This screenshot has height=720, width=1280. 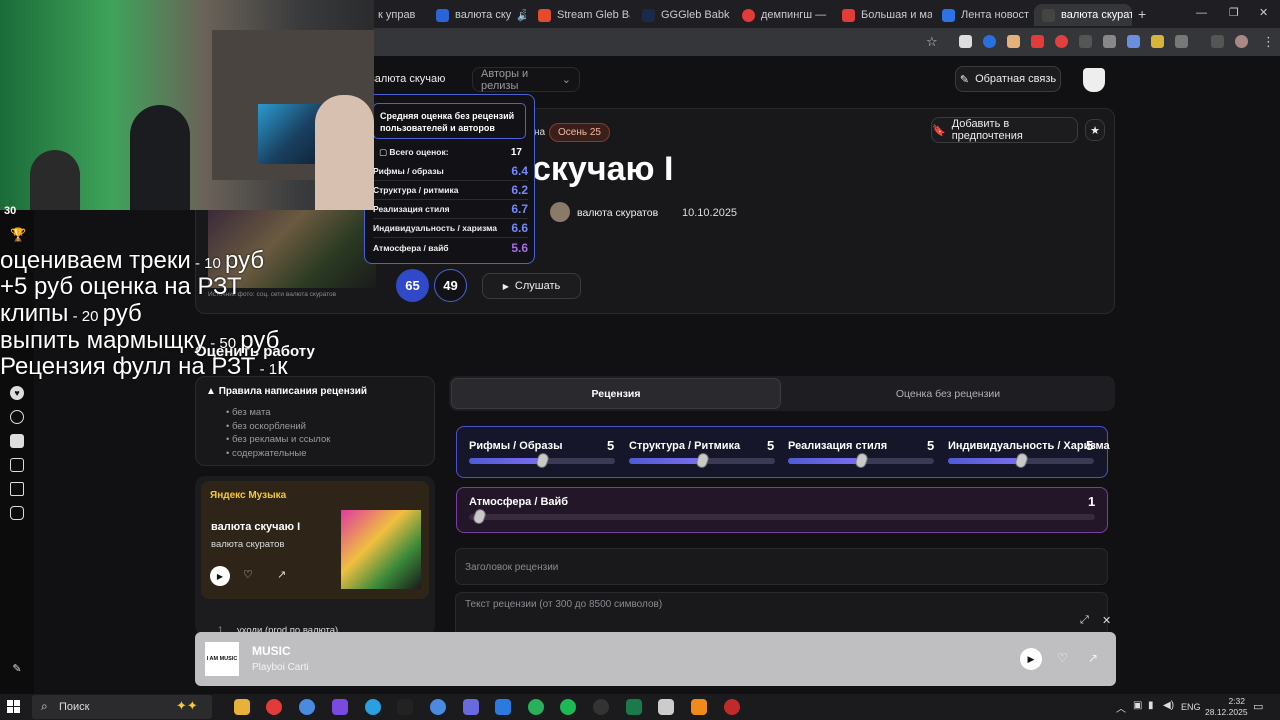 What do you see at coordinates (450, 209) in the screenshot?
I see `tooltip-row: Реализация стиля 6.7` at bounding box center [450, 209].